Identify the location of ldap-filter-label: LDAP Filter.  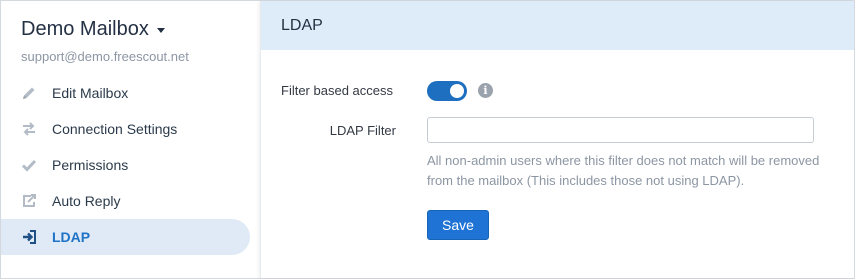
(362, 130).